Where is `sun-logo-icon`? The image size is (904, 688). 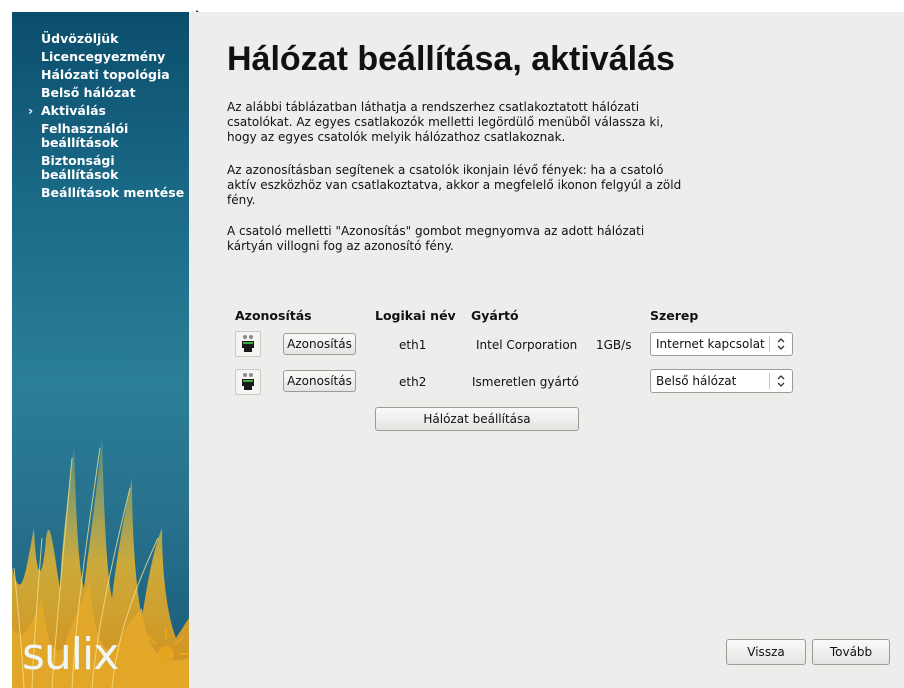 sun-logo-icon is located at coordinates (164, 654).